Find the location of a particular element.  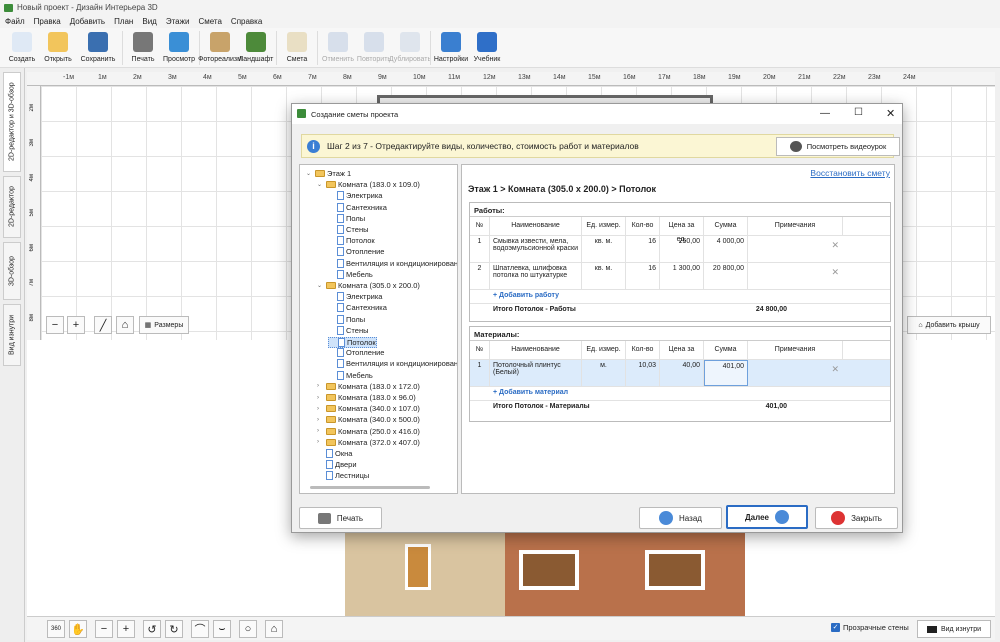

cell-price: 1 300,00 is located at coordinates (682, 276).